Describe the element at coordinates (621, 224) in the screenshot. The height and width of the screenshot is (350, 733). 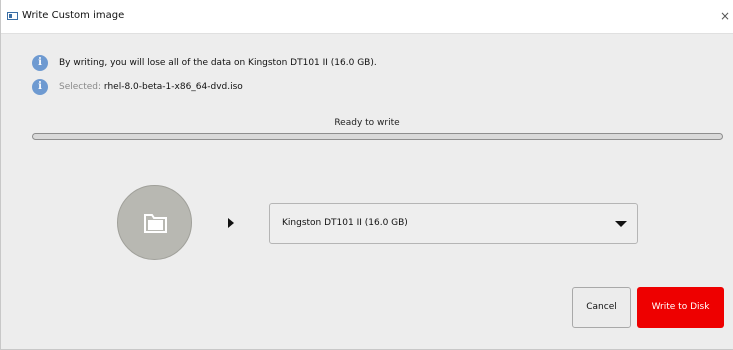
I see `chevron-down-icon` at that location.